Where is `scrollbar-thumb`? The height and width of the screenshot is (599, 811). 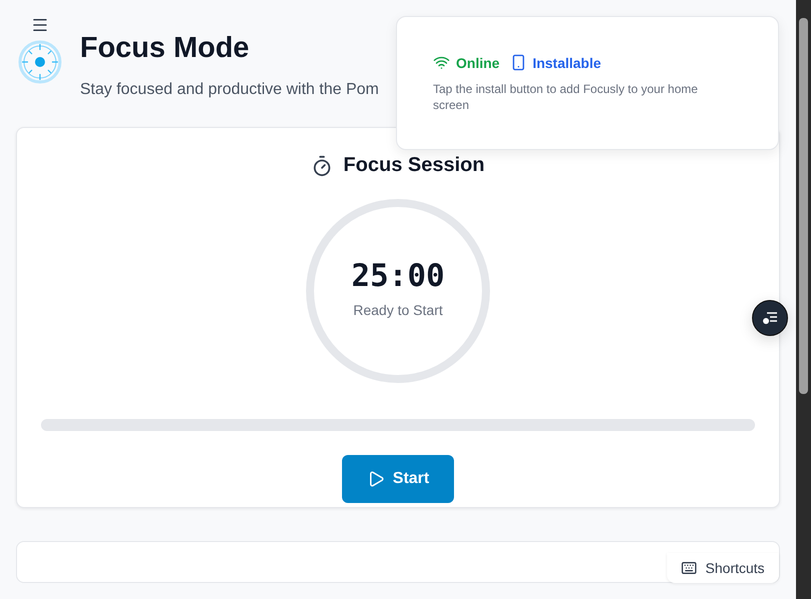
scrollbar-thumb is located at coordinates (803, 206).